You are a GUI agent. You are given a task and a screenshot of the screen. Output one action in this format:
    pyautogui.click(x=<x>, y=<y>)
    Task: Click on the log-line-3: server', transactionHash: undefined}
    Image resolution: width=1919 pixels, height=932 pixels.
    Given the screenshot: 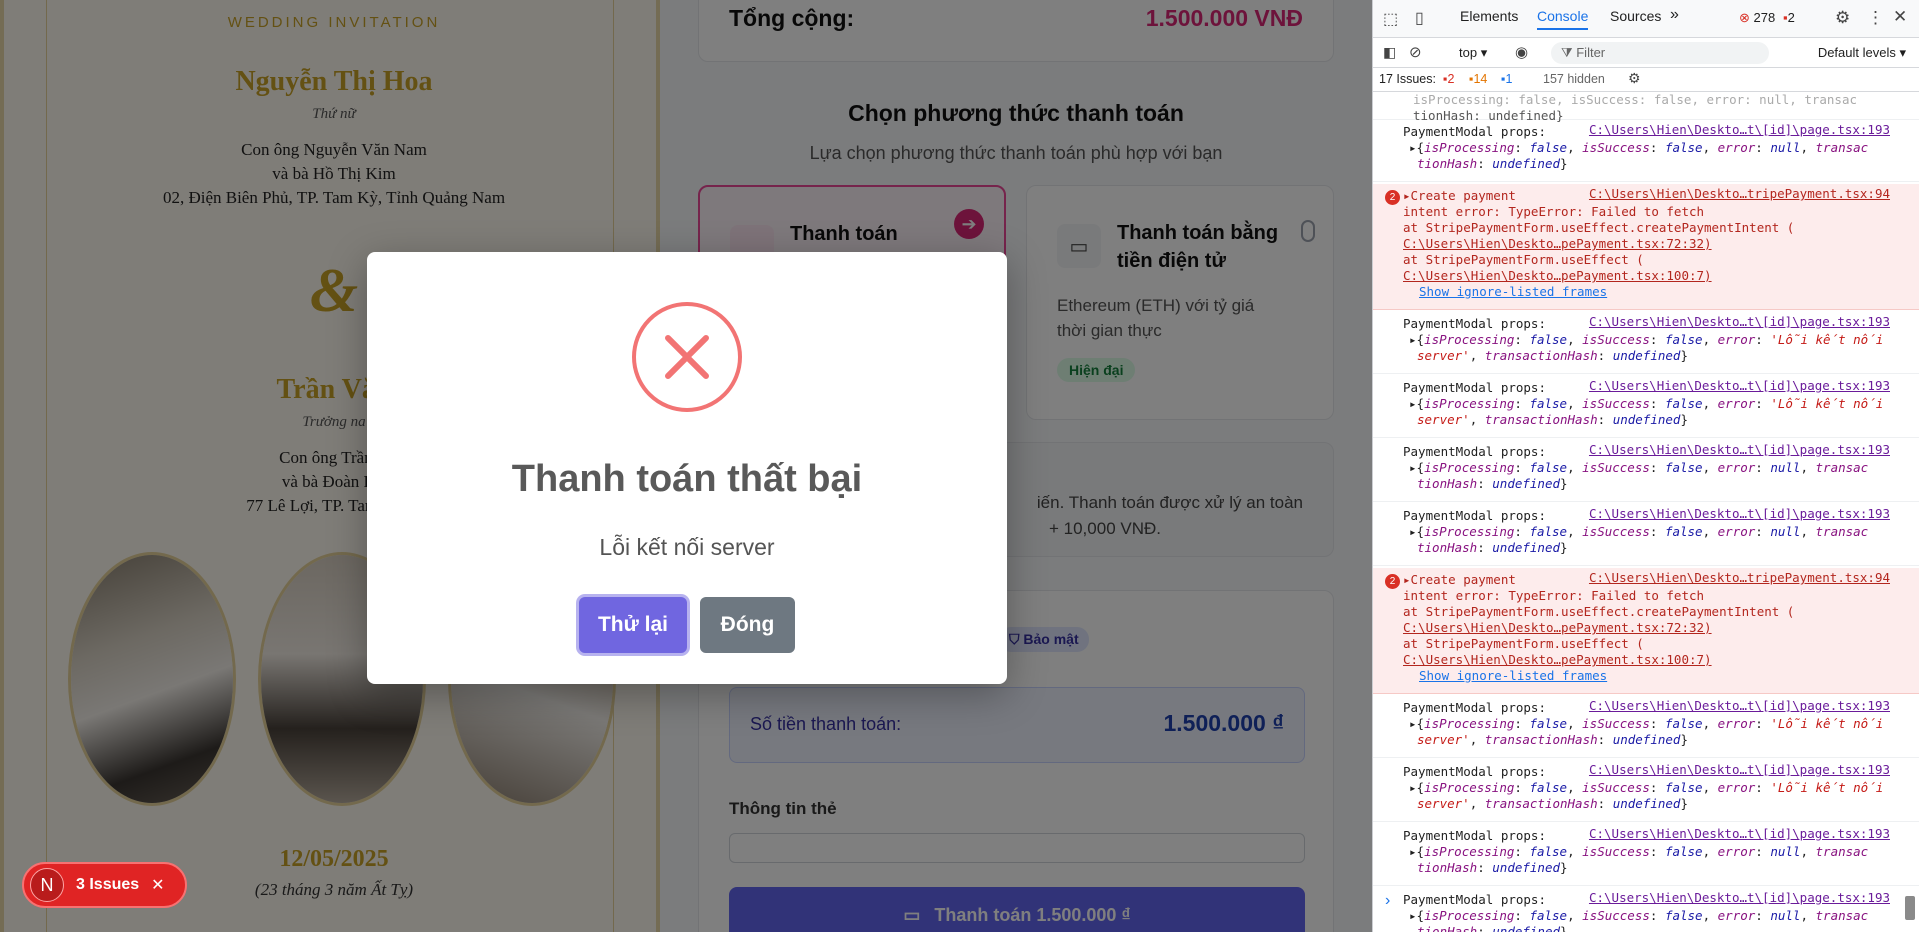 What is the action you would take?
    pyautogui.click(x=1552, y=739)
    